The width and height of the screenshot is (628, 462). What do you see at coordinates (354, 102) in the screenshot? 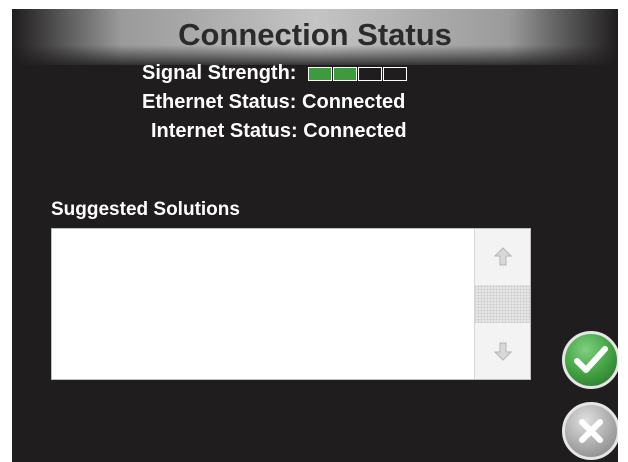
I see `ethernet-status-value: Connected` at bounding box center [354, 102].